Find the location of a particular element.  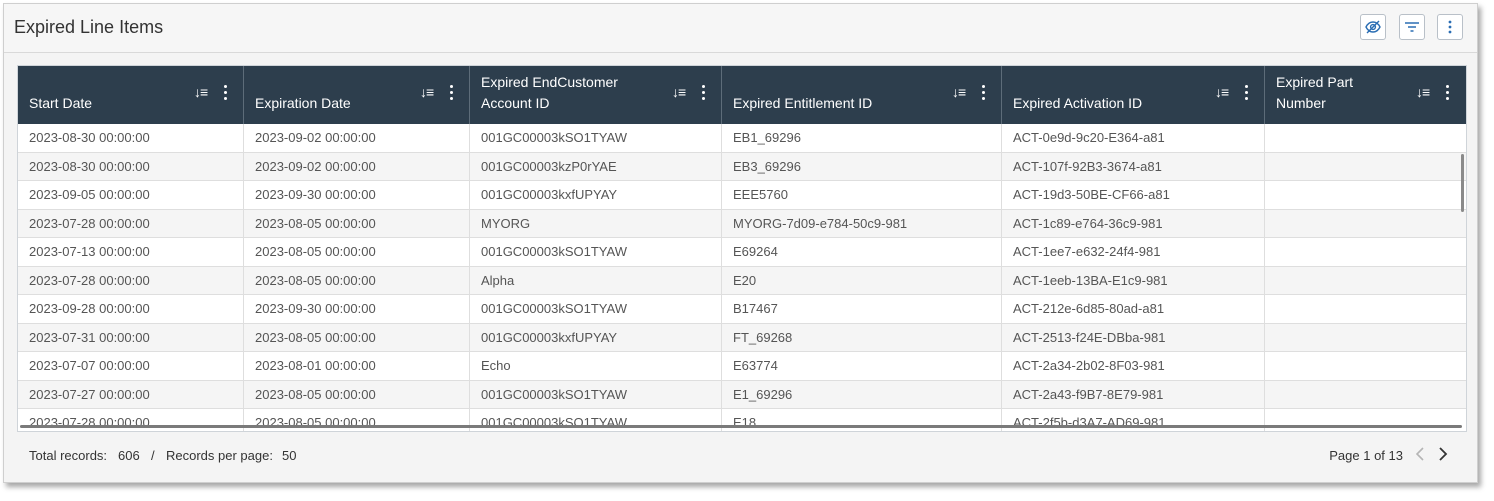

table-cell: ACT-107f-92B3-3674-a81 is located at coordinates (1133, 166).